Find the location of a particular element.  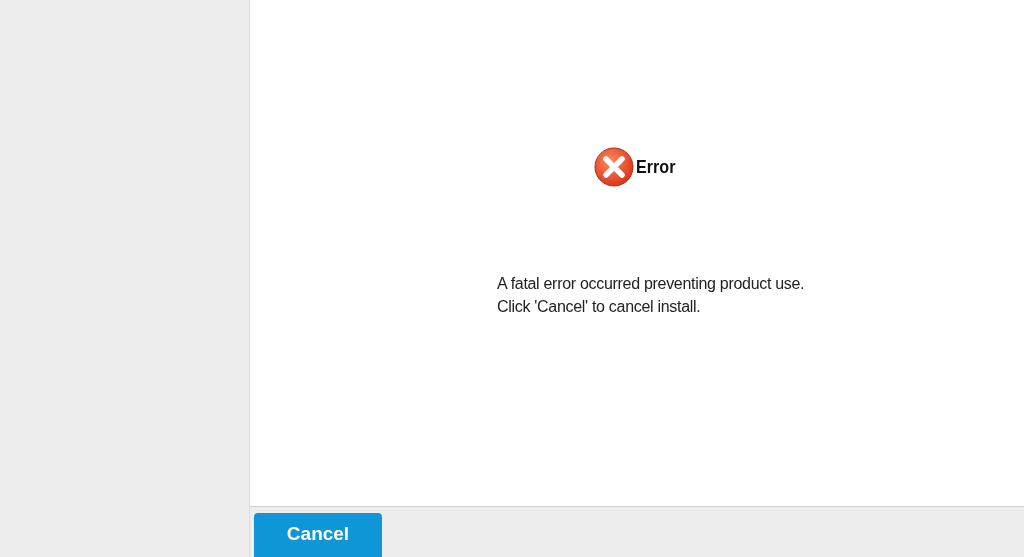

error-message: A fatal error occurred preventing product use. is located at coordinates (651, 284).